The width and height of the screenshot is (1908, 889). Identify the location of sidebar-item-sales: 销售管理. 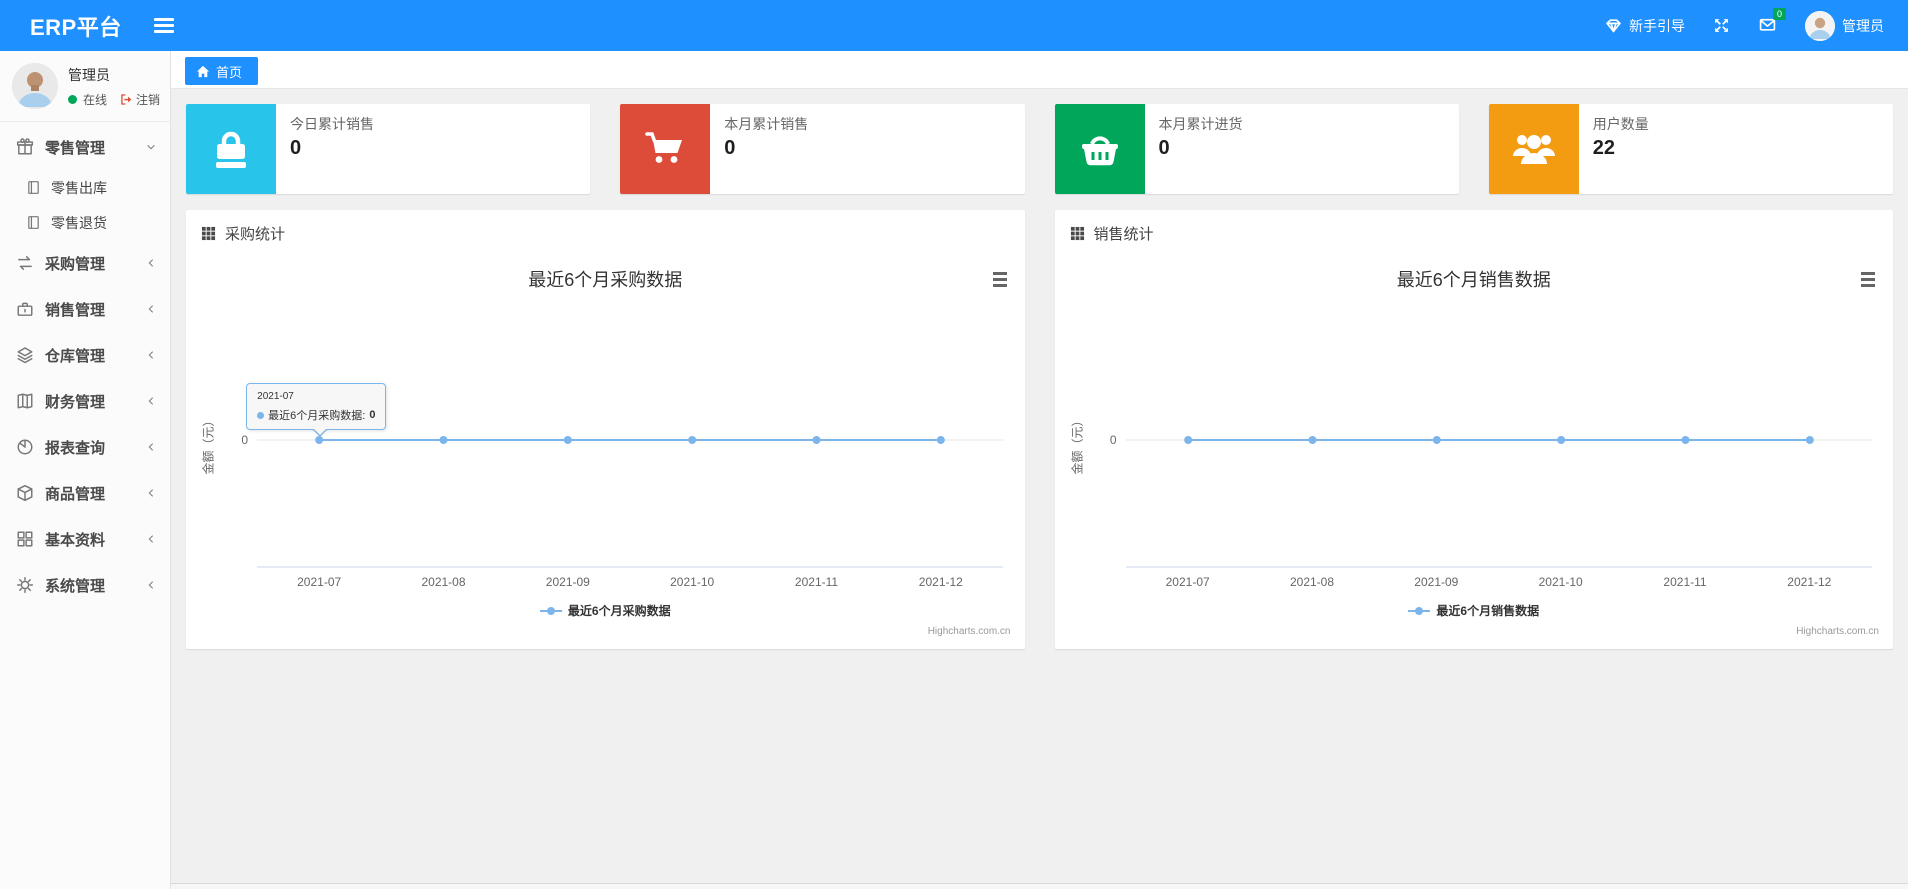
(85, 309).